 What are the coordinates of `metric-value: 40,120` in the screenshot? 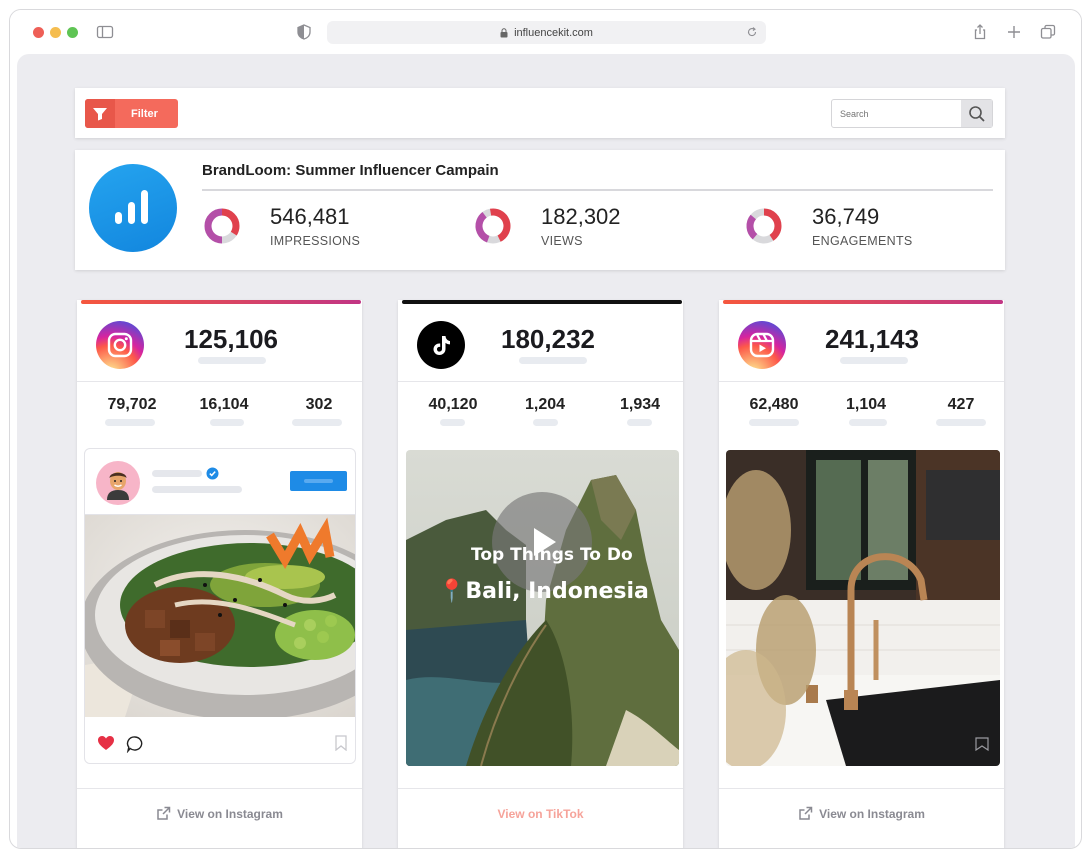 It's located at (453, 404).